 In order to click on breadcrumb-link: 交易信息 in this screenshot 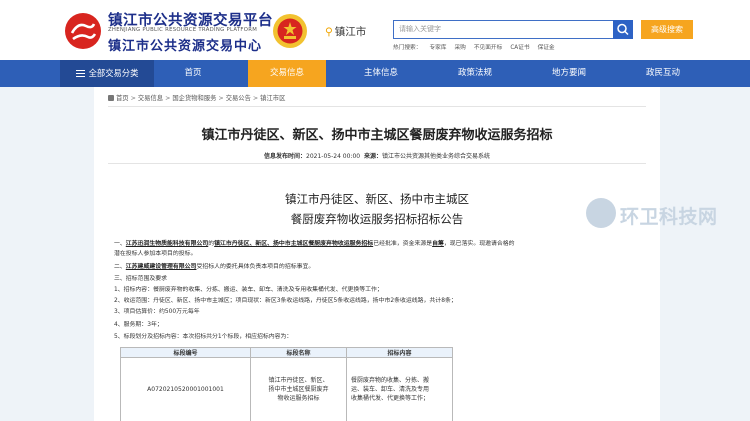, I will do `click(150, 98)`.